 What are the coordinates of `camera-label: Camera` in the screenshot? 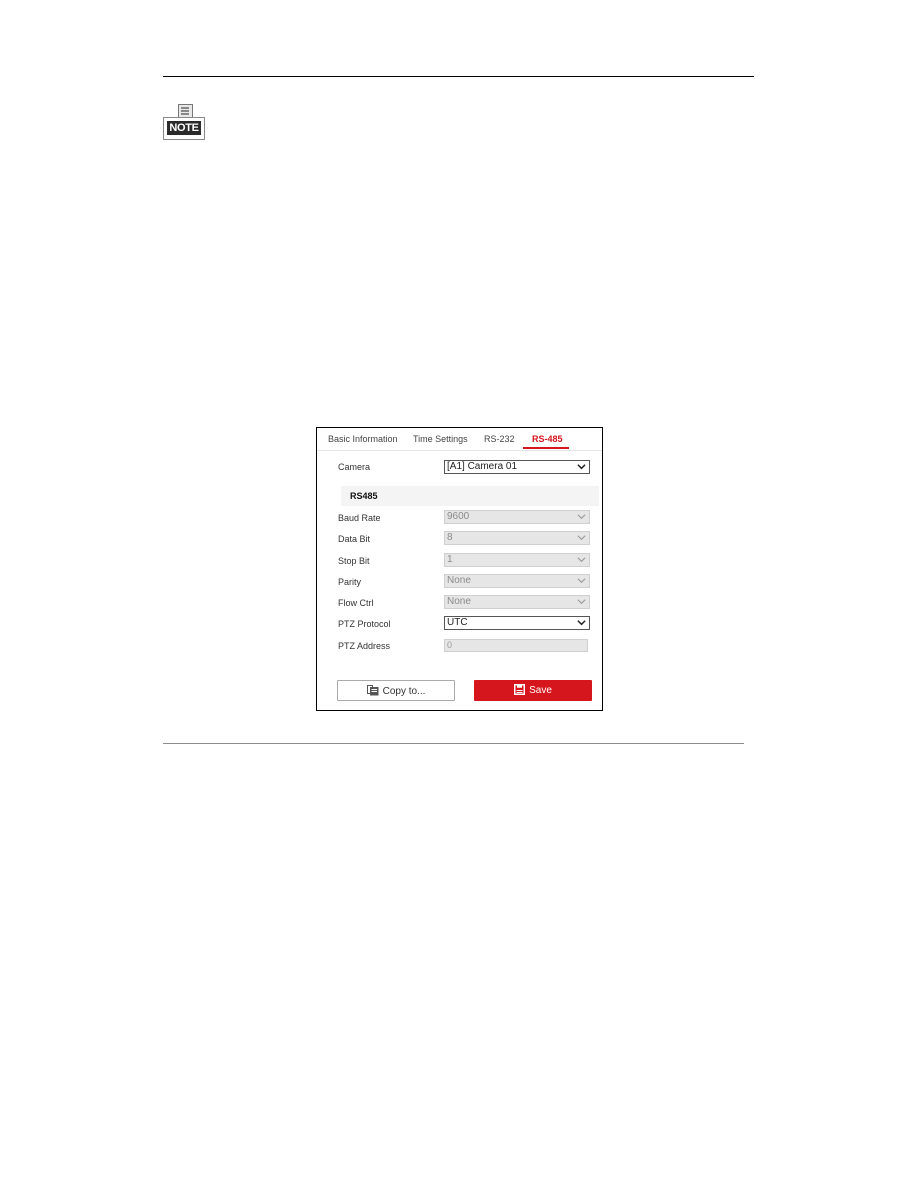 It's located at (354, 467).